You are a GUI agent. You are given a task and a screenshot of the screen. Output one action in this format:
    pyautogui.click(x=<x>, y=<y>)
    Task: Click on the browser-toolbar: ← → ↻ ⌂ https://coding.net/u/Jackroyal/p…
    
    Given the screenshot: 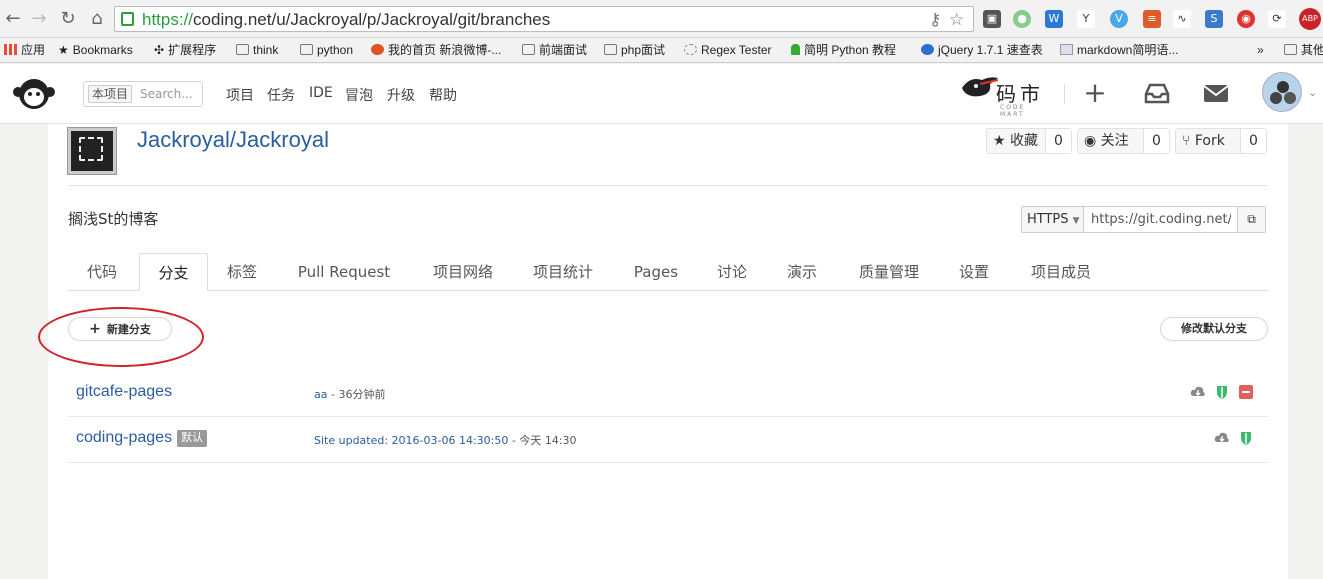 What is the action you would take?
    pyautogui.click(x=661, y=19)
    